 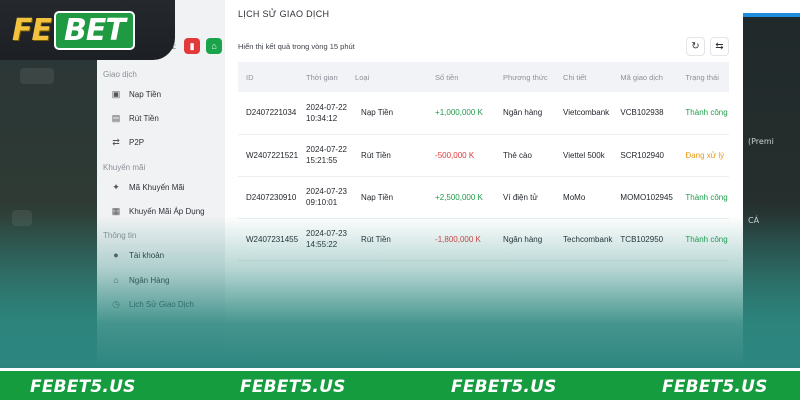 What do you see at coordinates (124, 167) in the screenshot?
I see `section-title-promotions: Khuyến mãi` at bounding box center [124, 167].